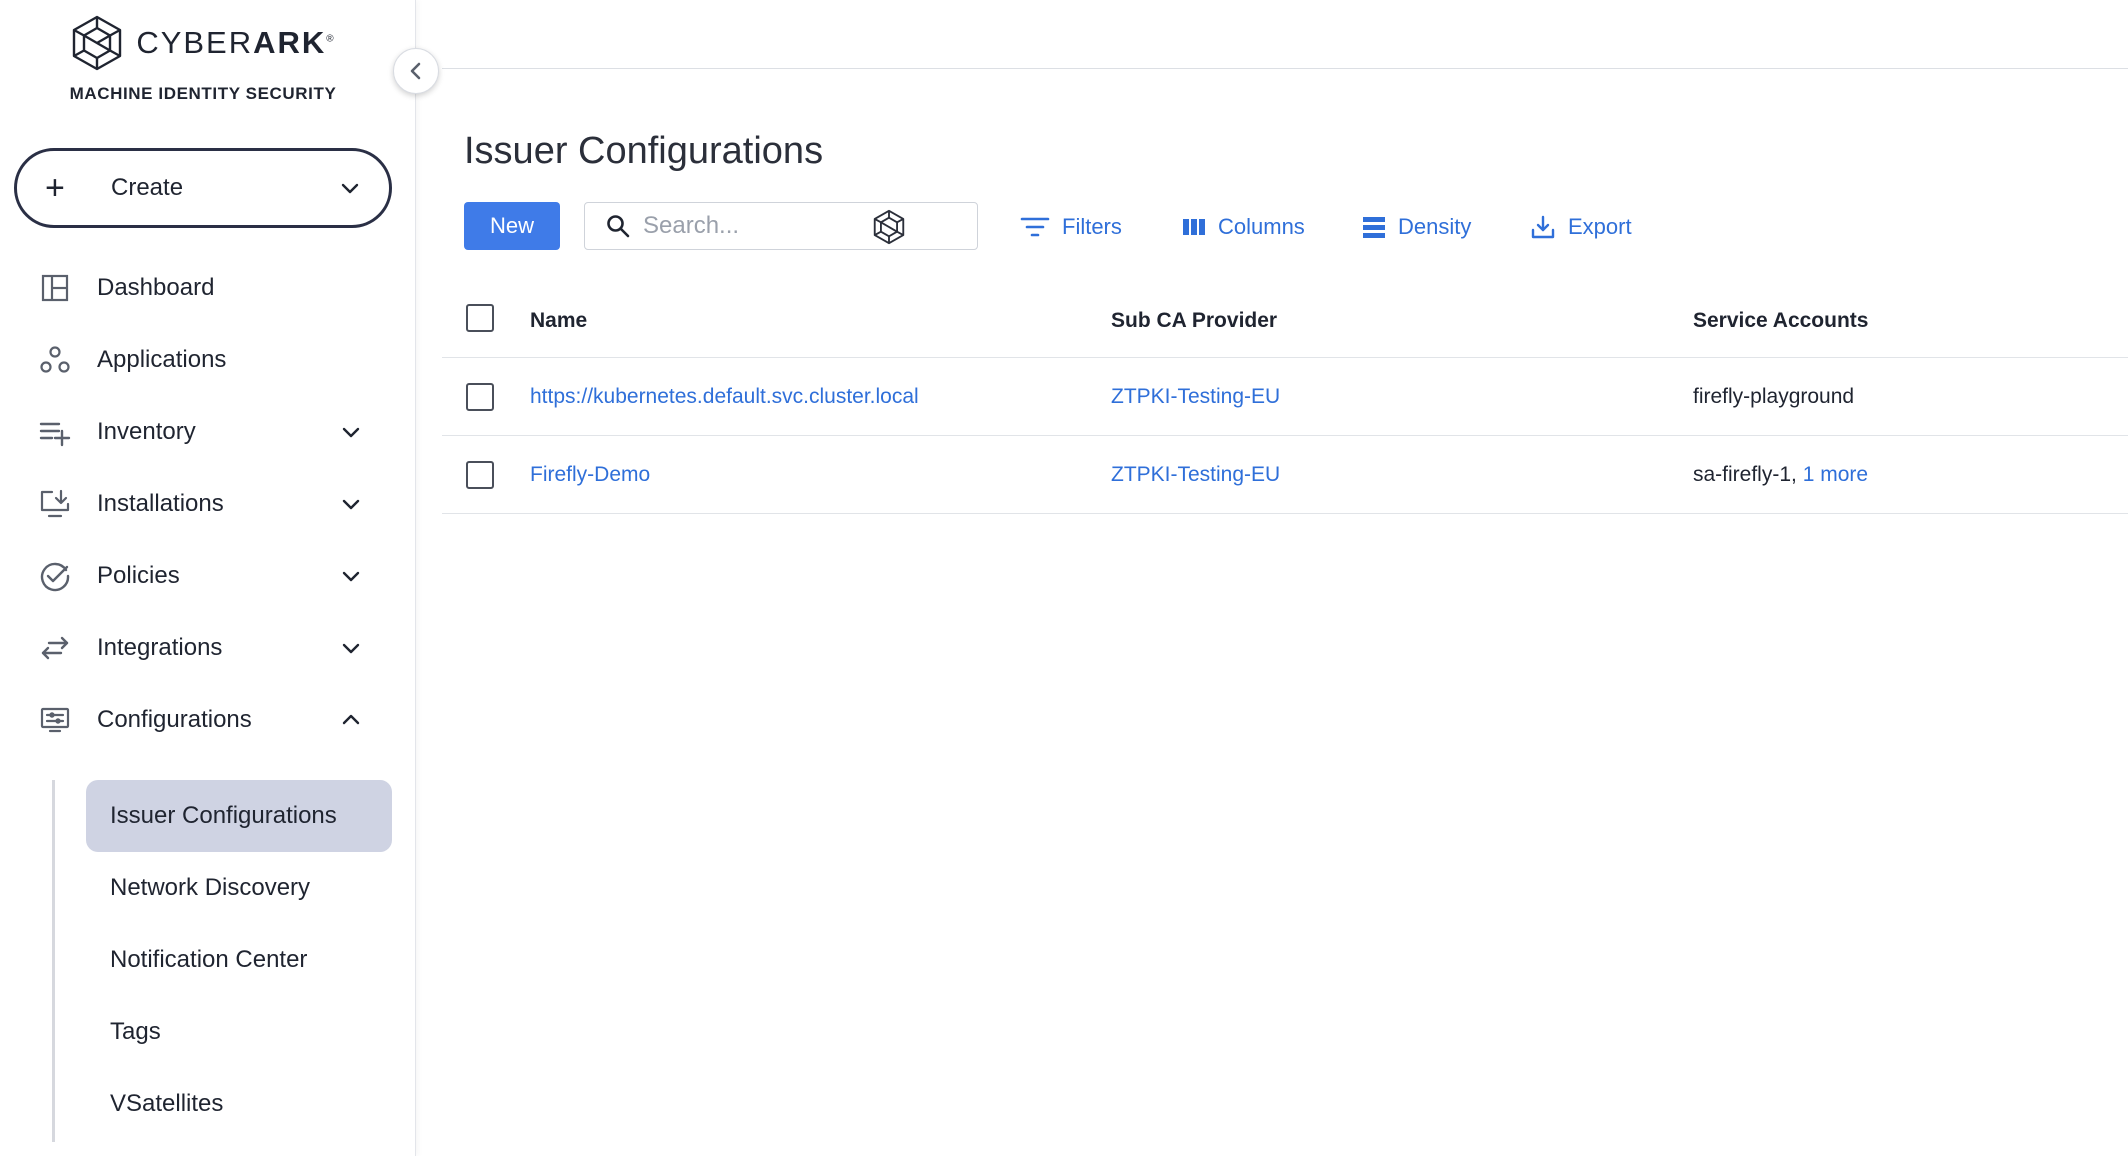  What do you see at coordinates (1780, 321) in the screenshot?
I see `column-header-service-accounts: Service Accounts` at bounding box center [1780, 321].